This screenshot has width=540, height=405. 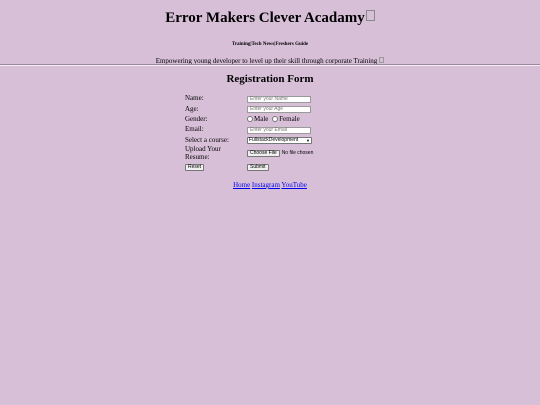 What do you see at coordinates (279, 99) in the screenshot?
I see `name-input: Enter your Name` at bounding box center [279, 99].